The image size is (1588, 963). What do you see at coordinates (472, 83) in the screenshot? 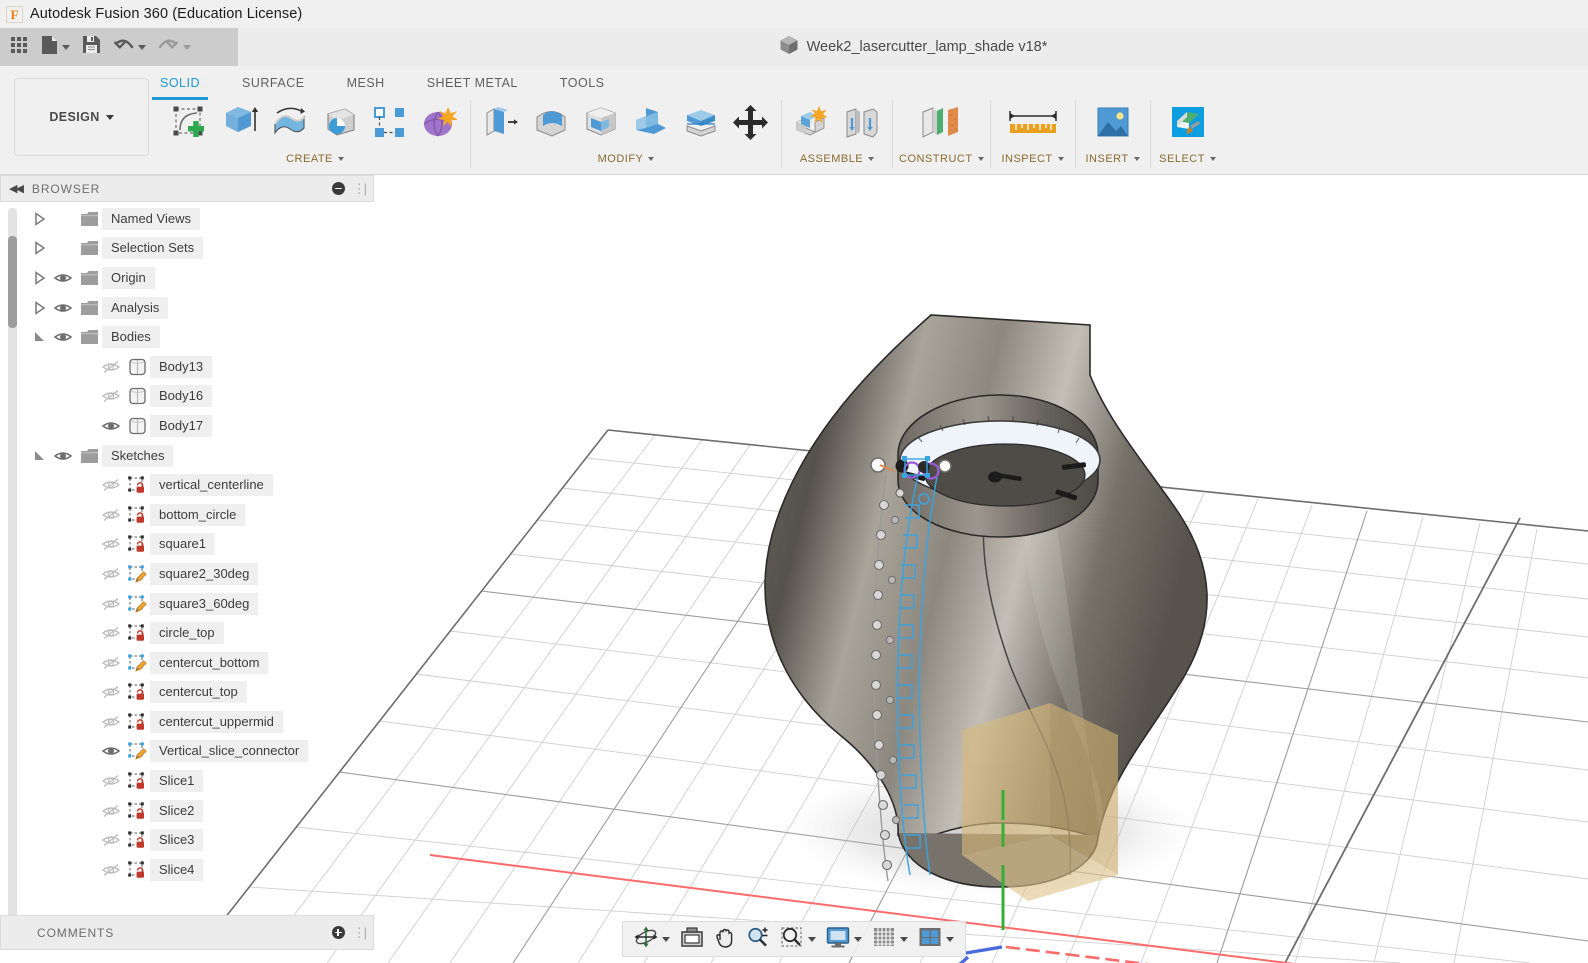
I see `tab-sheet-metal: SHEET METAL` at bounding box center [472, 83].